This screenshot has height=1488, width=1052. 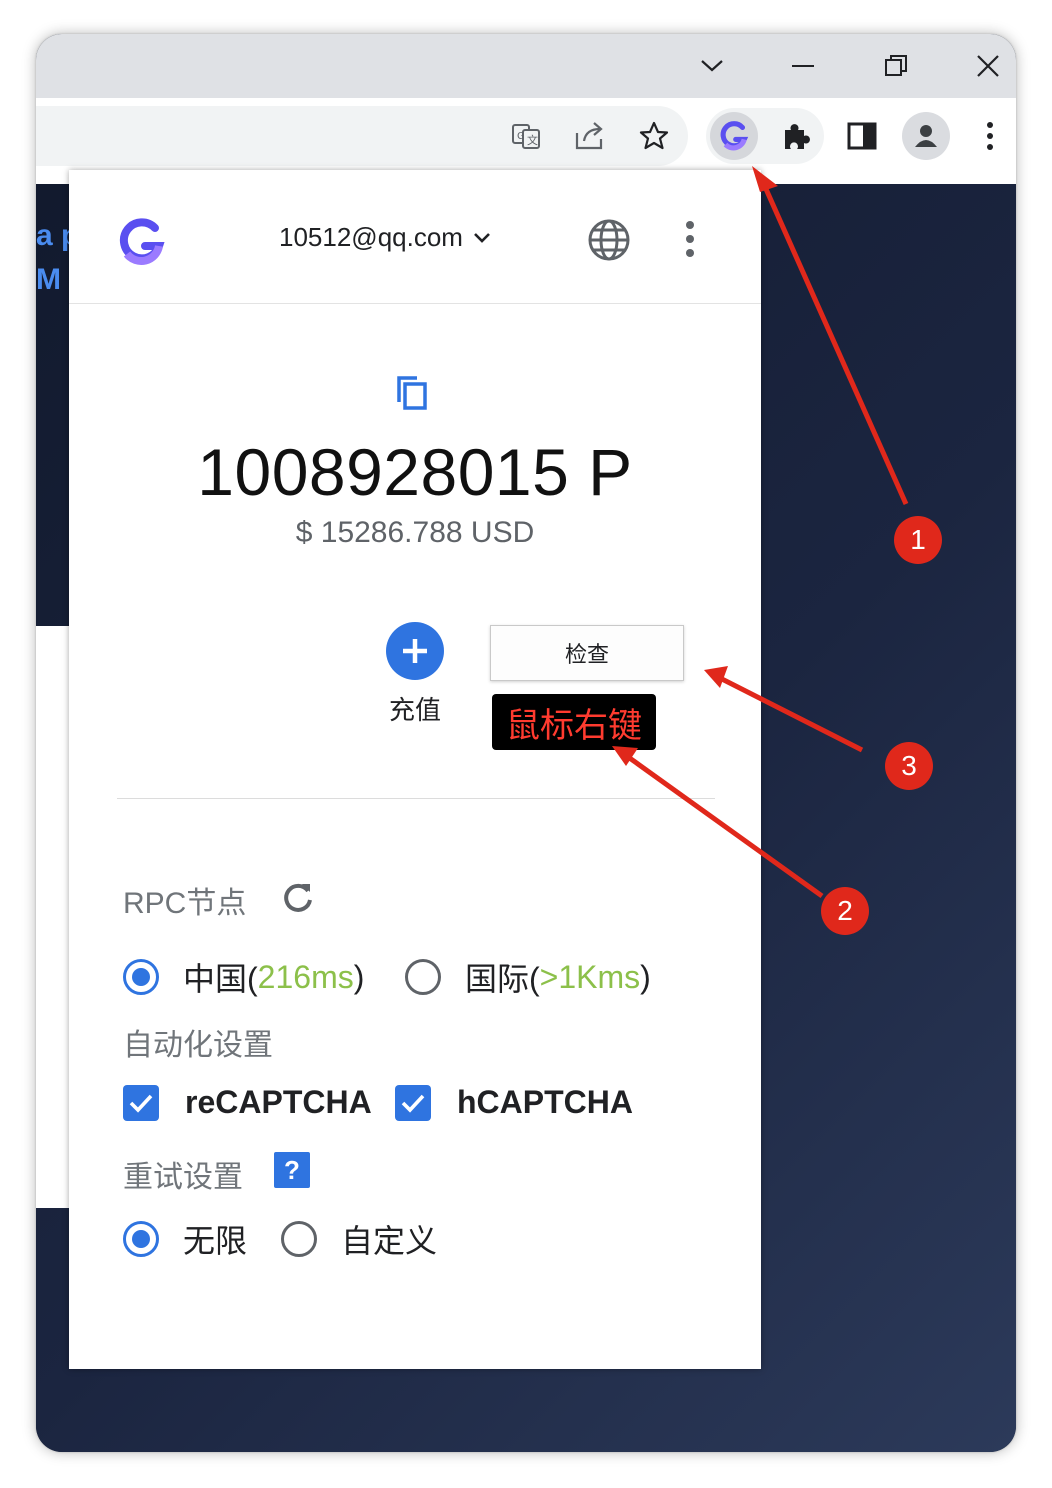 I want to click on translate-icon: G文, so click(x=526, y=136).